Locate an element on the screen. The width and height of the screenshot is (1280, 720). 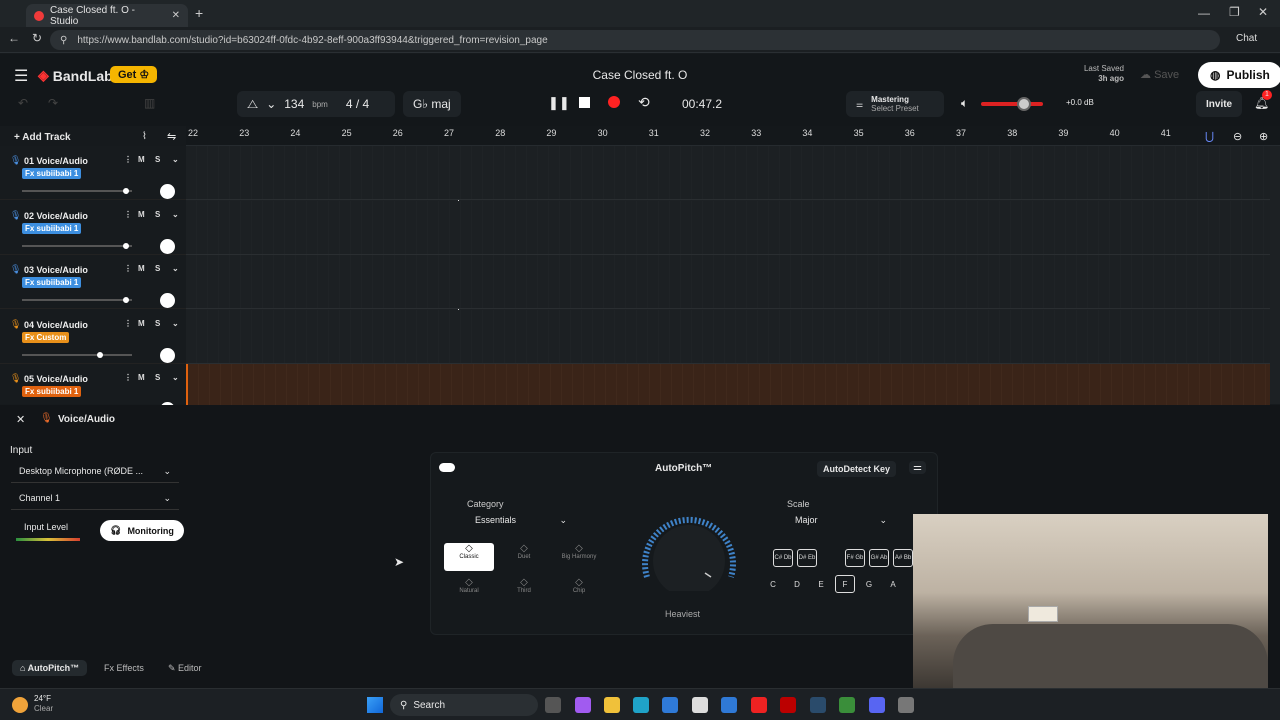
file-explorer-icon is located at coordinates (612, 705).